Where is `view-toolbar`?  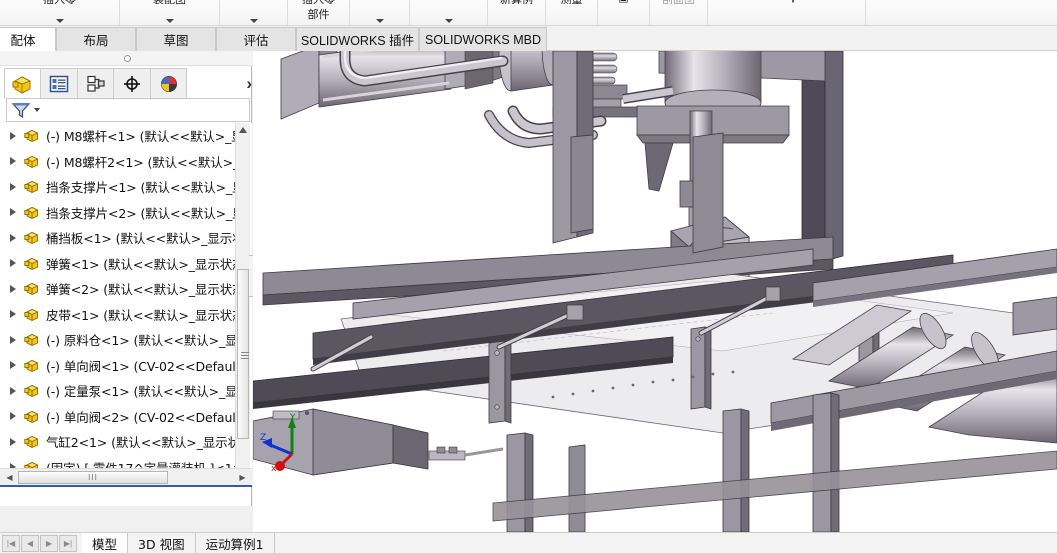 view-toolbar is located at coordinates (592, 52).